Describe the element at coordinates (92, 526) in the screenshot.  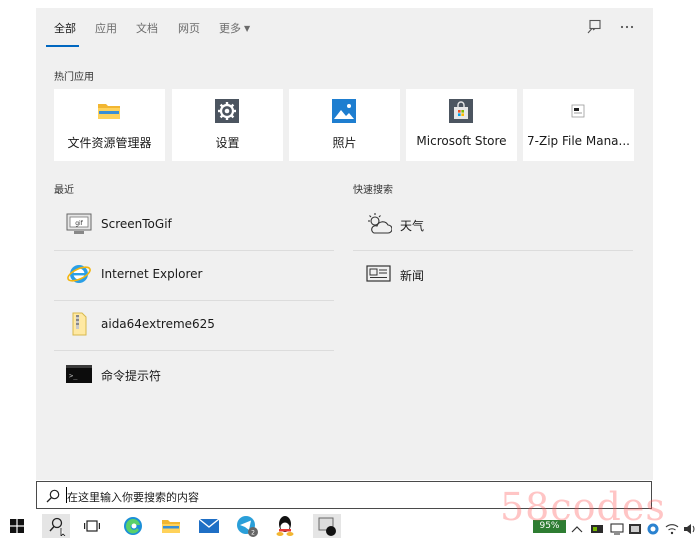
I see `task-view-icon` at that location.